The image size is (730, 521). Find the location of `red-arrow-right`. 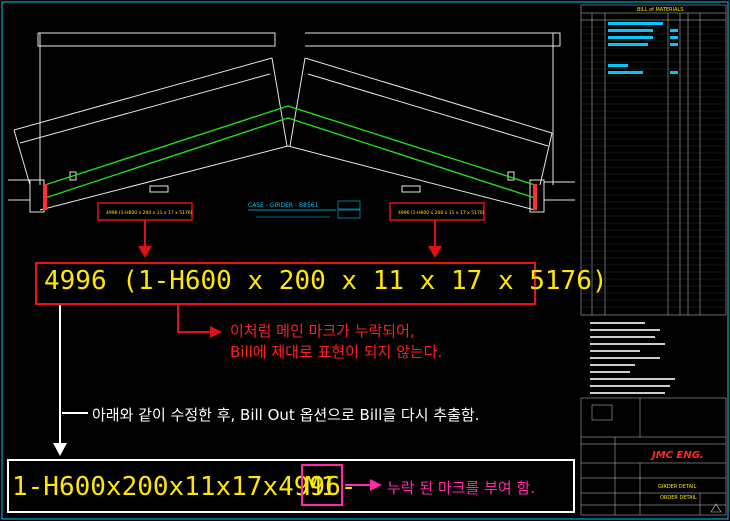

red-arrow-right is located at coordinates (435, 239).